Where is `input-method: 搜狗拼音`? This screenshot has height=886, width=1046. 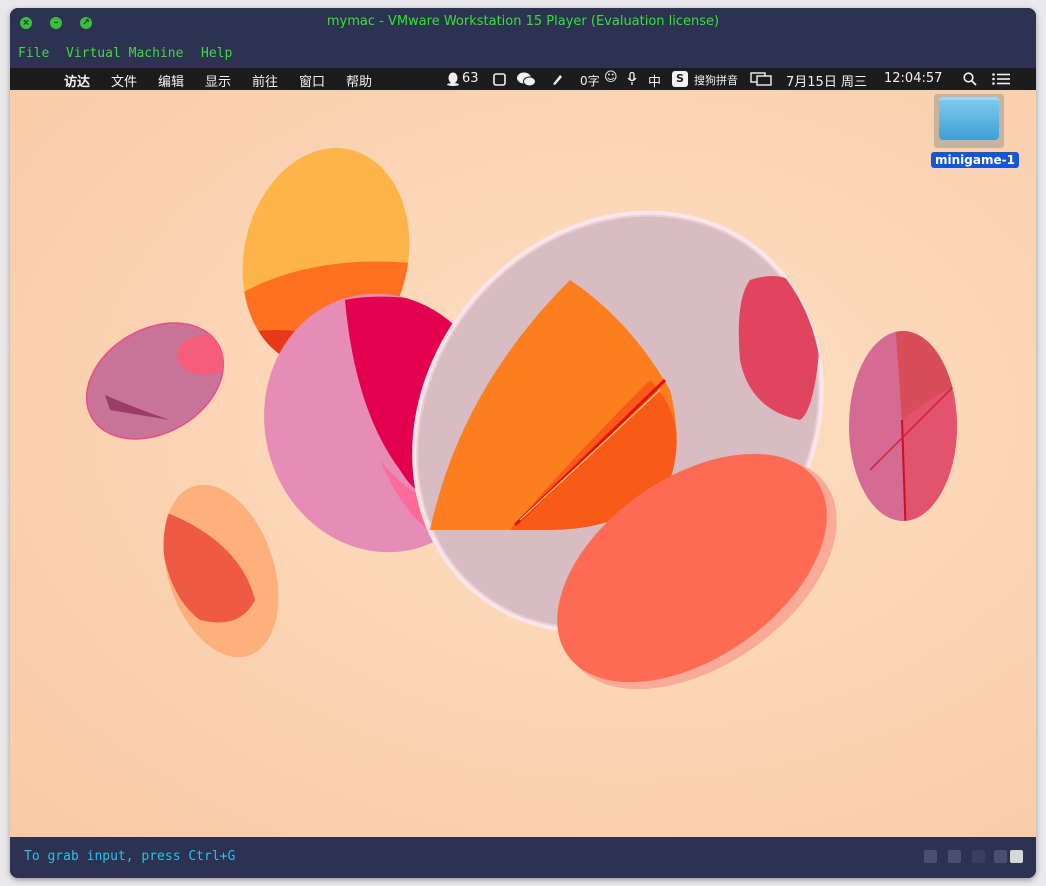
input-method: 搜狗拼音 is located at coordinates (716, 80).